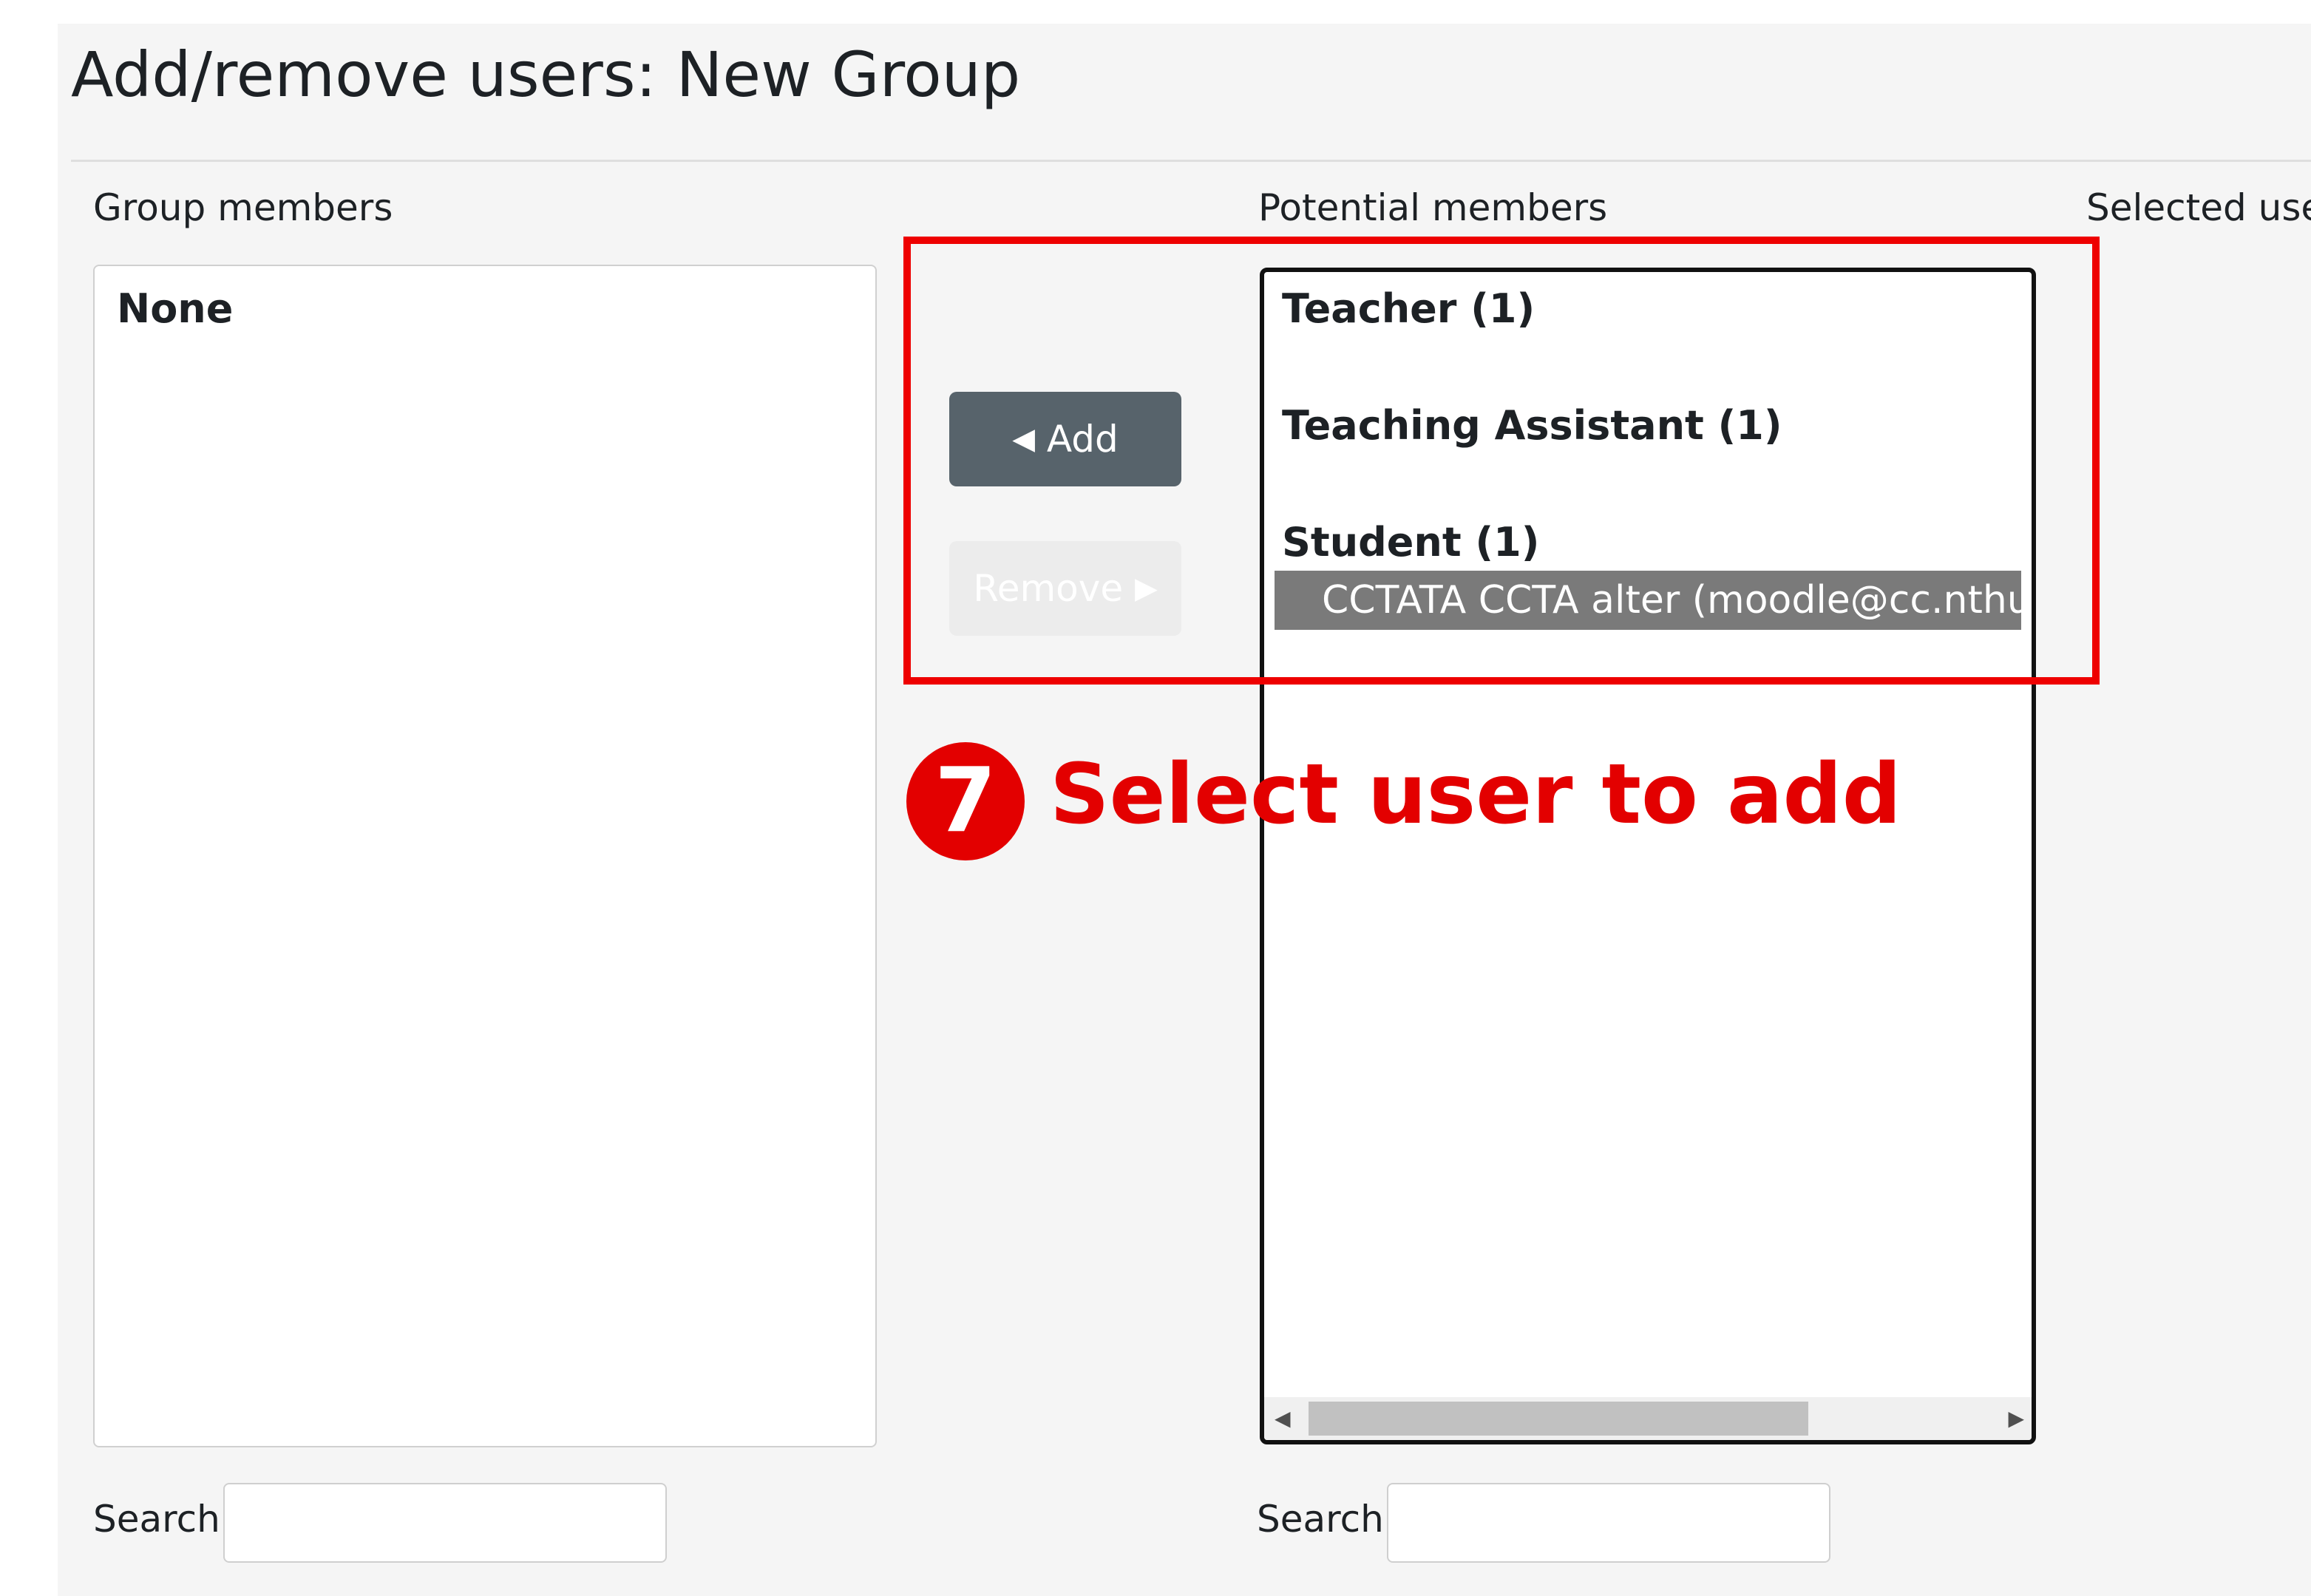 This screenshot has height=1596, width=2311. I want to click on group-members-search-label: Search, so click(156, 1519).